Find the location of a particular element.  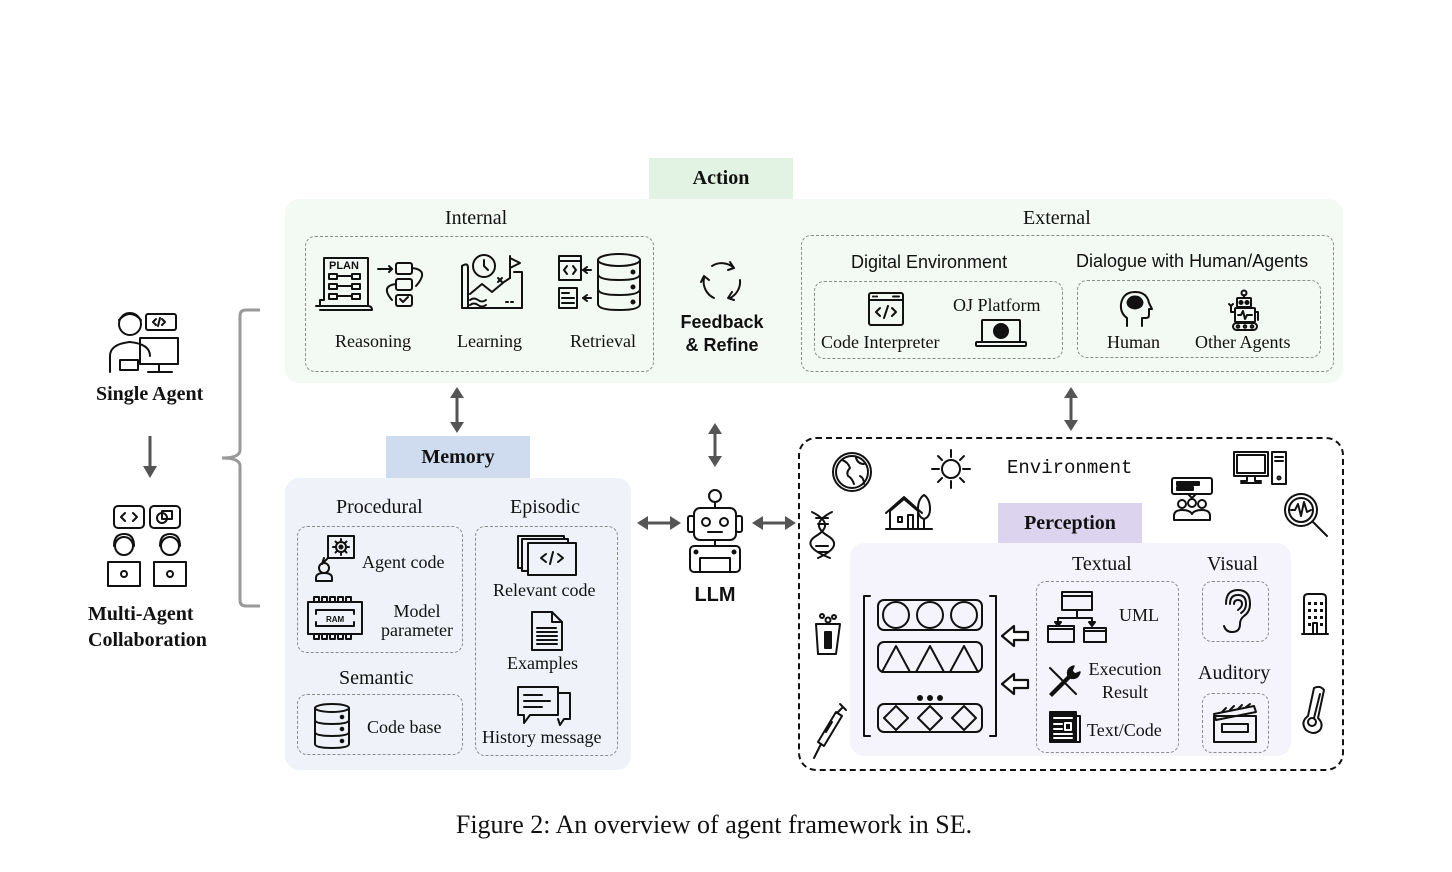

environment-title: Environment is located at coordinates (1070, 468).